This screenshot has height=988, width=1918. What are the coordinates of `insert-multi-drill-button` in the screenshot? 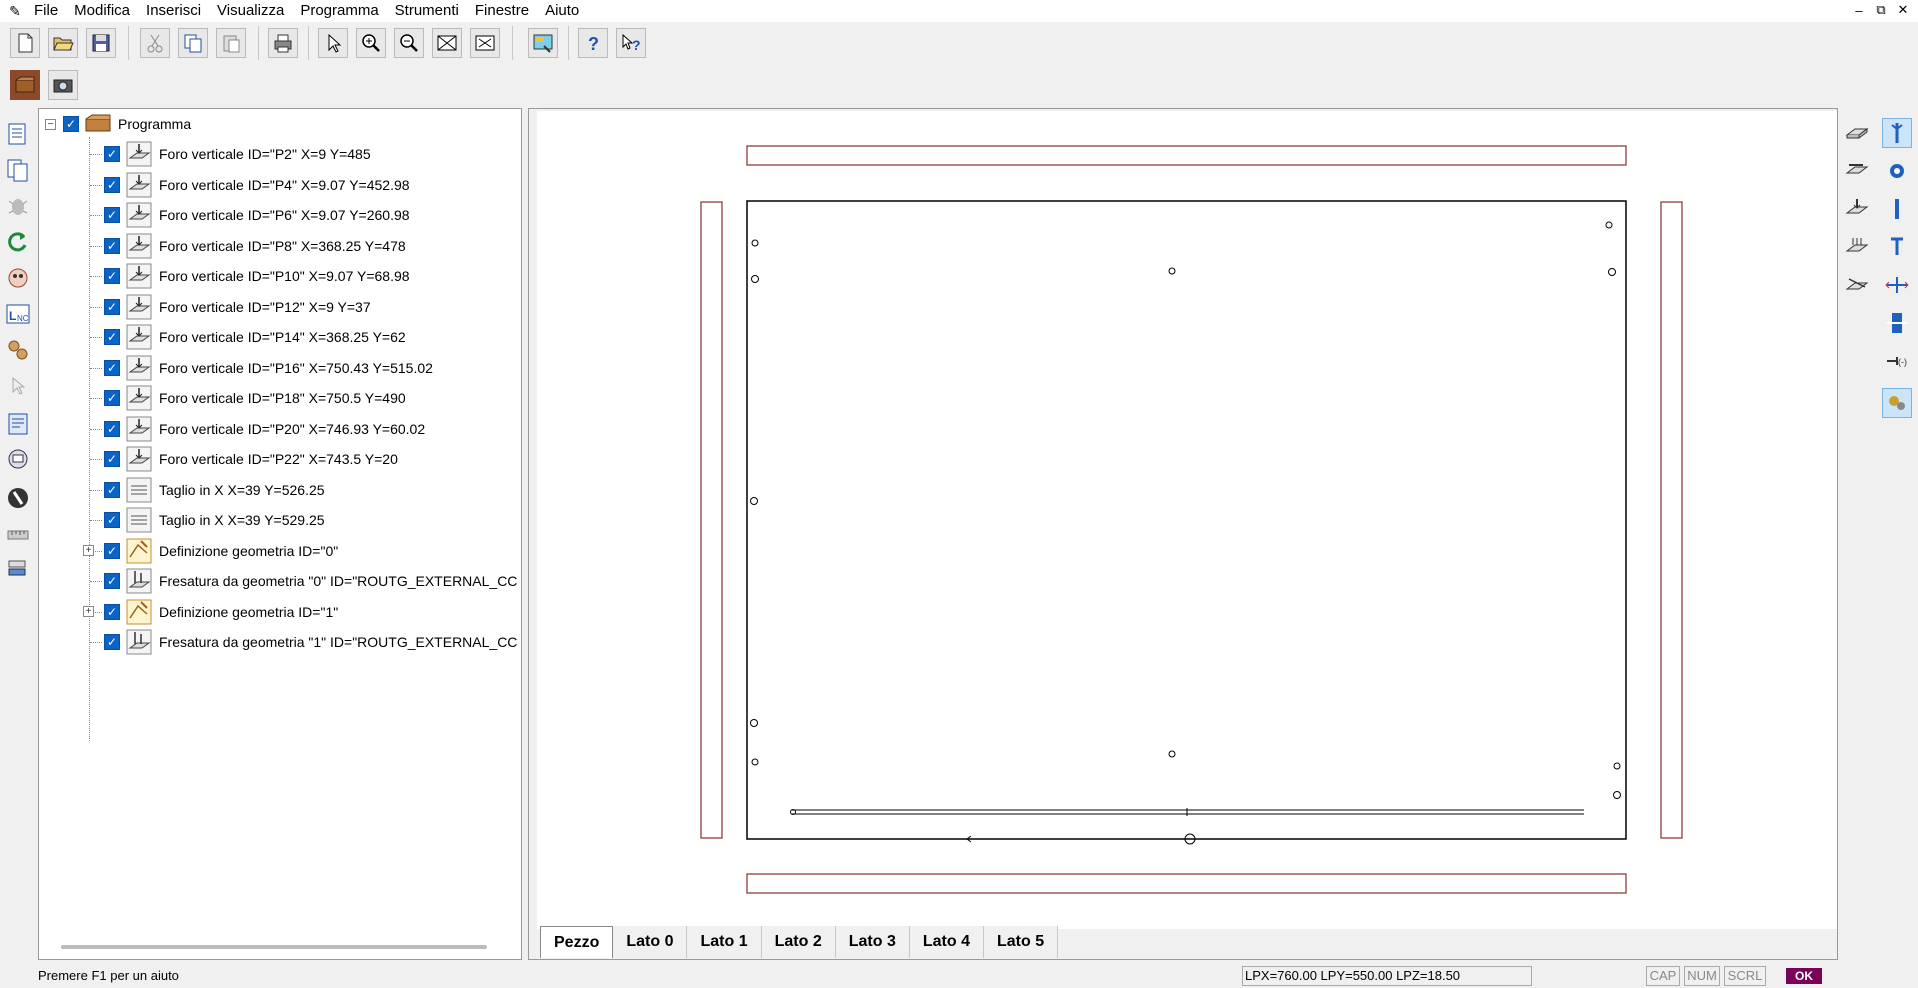 It's located at (1857, 247).